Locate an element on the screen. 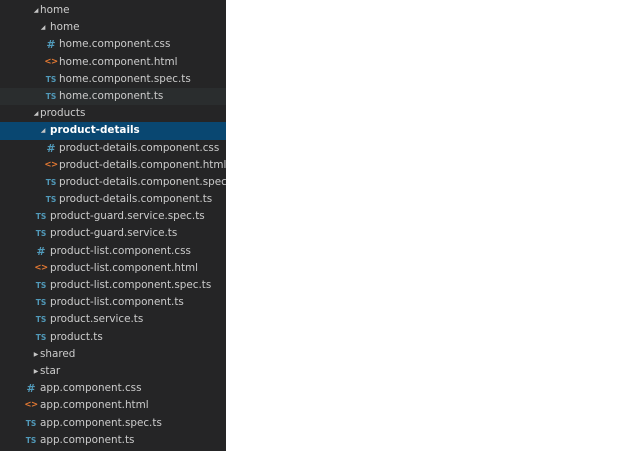 This screenshot has height=451, width=640. file-label: product-details.component.css is located at coordinates (139, 147).